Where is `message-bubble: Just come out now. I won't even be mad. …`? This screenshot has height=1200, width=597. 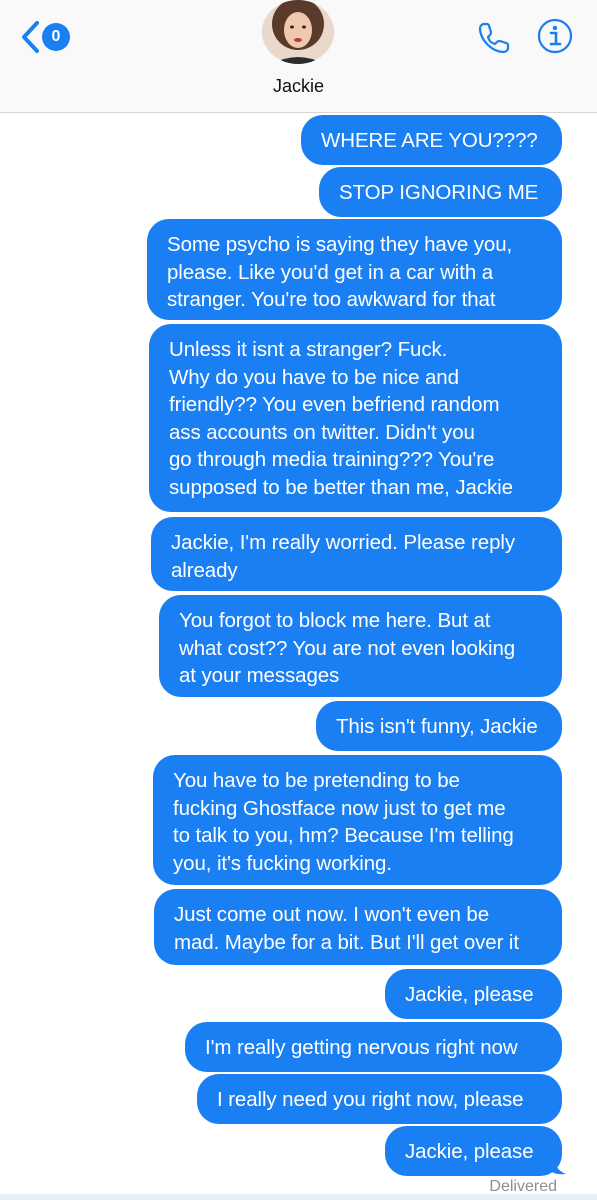 message-bubble: Just come out now. I won't even be mad. … is located at coordinates (358, 927).